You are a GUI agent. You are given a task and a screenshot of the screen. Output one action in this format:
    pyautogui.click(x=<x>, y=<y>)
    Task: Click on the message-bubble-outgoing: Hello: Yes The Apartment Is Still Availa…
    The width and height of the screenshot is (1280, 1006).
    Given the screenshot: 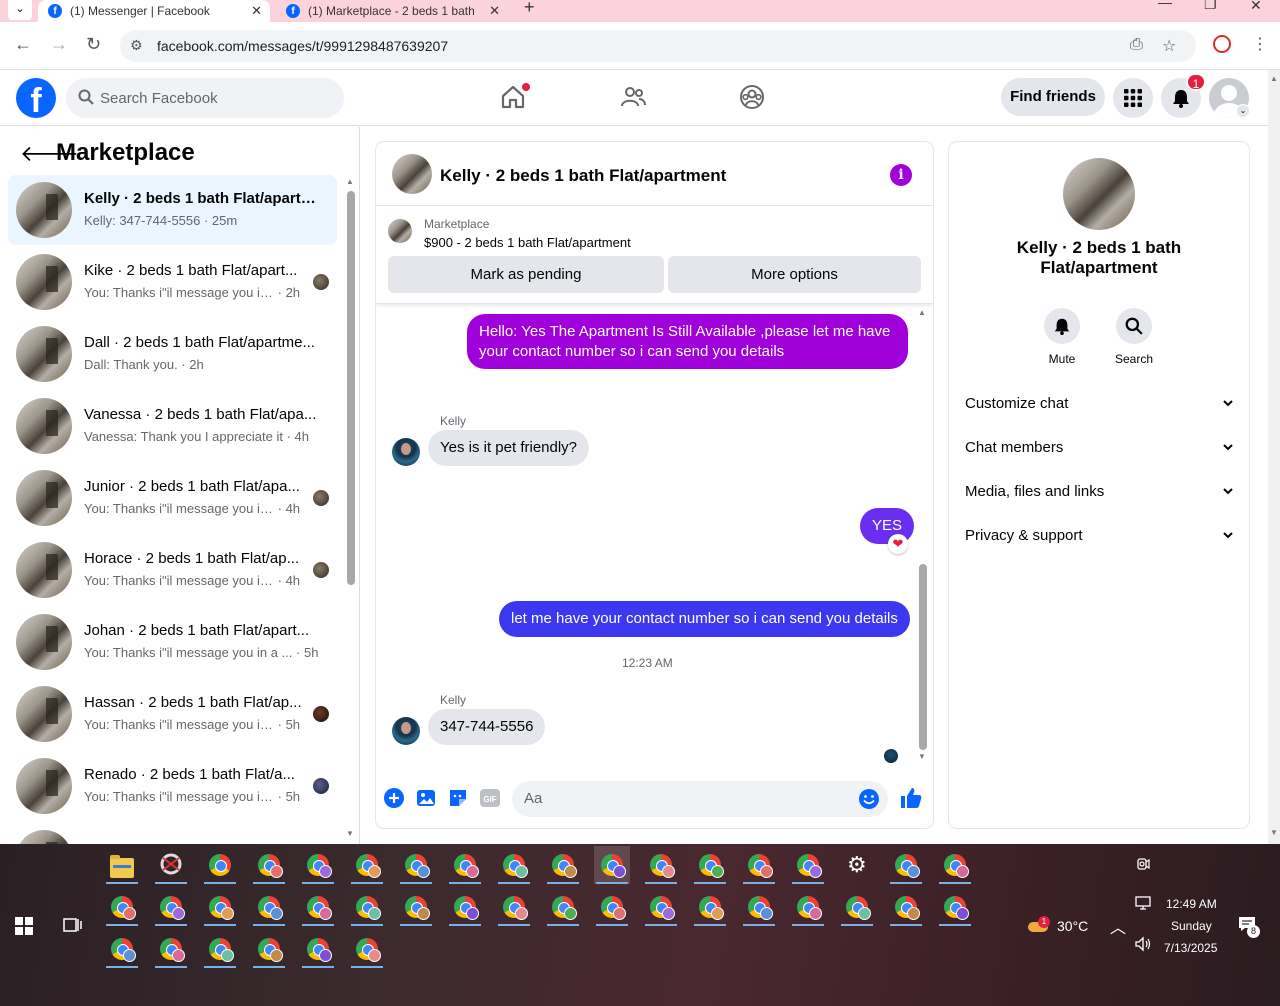 What is the action you would take?
    pyautogui.click(x=687, y=341)
    